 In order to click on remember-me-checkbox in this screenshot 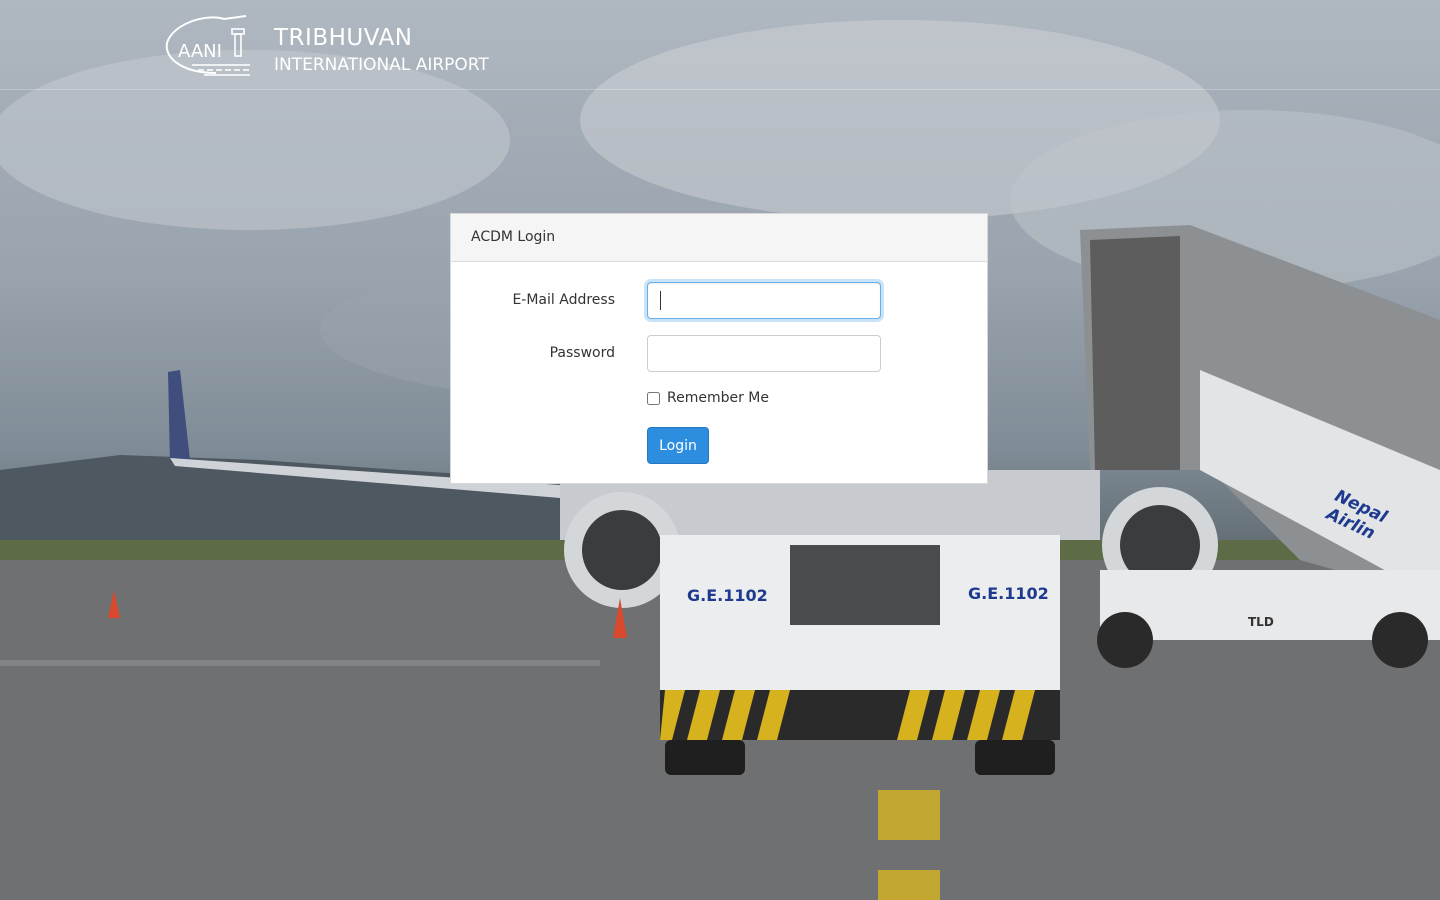, I will do `click(653, 398)`.